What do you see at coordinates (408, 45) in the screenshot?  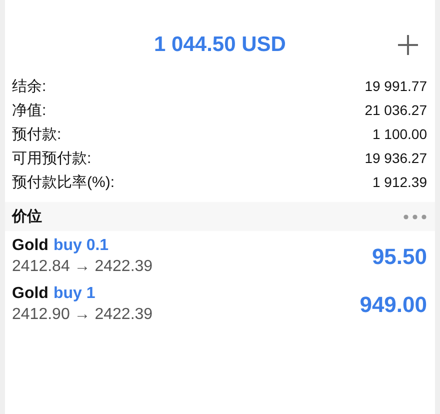 I see `add-icon` at bounding box center [408, 45].